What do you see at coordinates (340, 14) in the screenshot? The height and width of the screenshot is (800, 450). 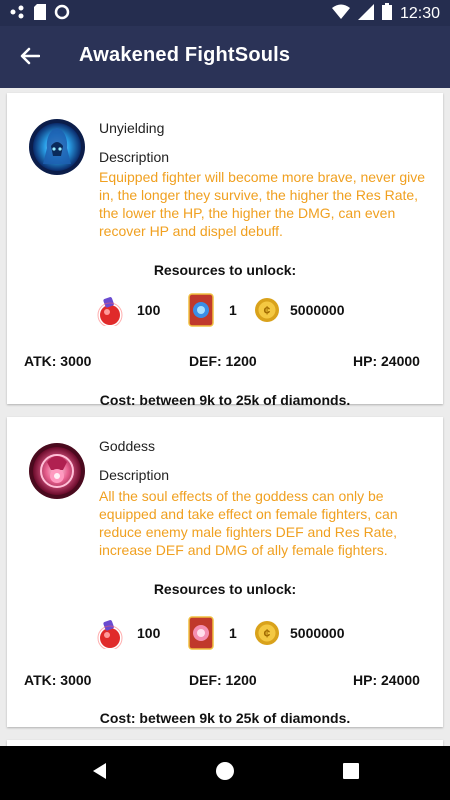 I see `wifi-icon` at bounding box center [340, 14].